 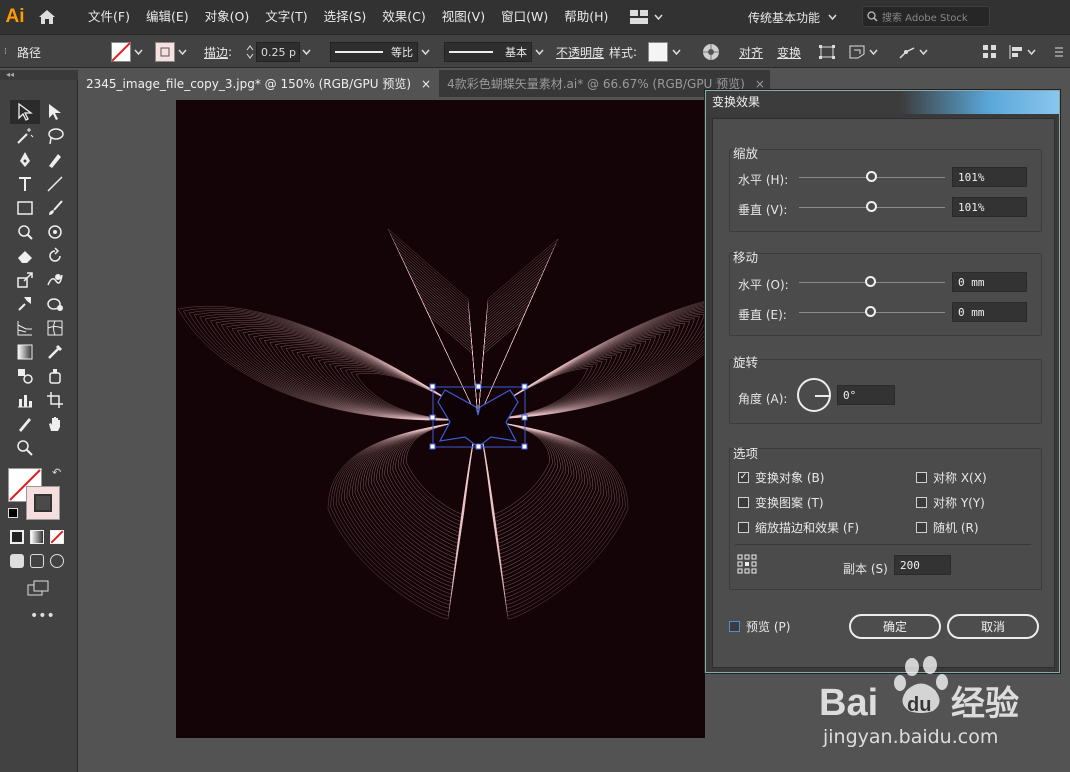 What do you see at coordinates (798, 527) in the screenshot?
I see `scale-strokes-checkbox: 缩放描边和效果 (F)` at bounding box center [798, 527].